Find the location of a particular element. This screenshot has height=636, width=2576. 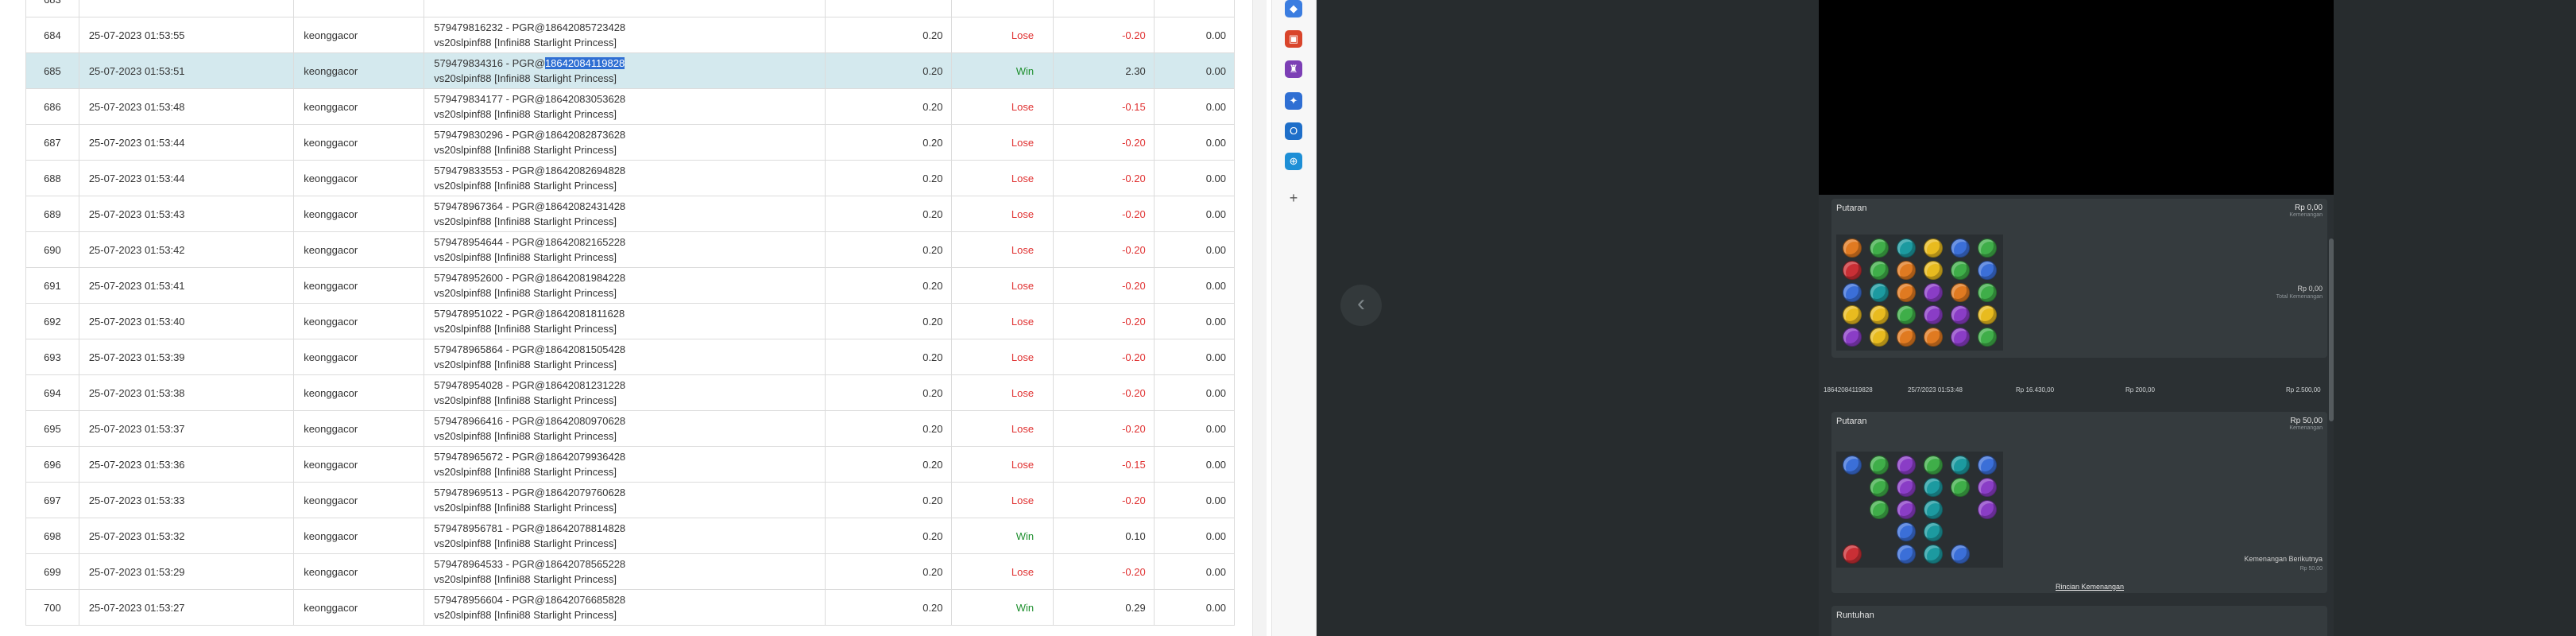

bet-time: 25-07-2023 01:53:38 is located at coordinates (187, 392).